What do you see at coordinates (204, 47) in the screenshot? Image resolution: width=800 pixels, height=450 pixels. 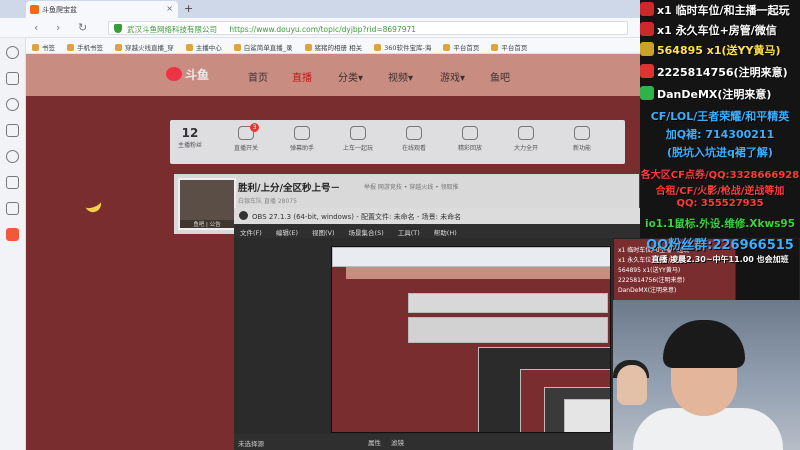 I see `bookmark: 主播中心` at bounding box center [204, 47].